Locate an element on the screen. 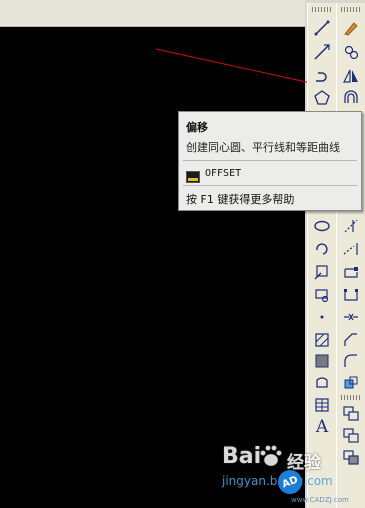 The image size is (365, 508). ellipse-icon is located at coordinates (322, 226).